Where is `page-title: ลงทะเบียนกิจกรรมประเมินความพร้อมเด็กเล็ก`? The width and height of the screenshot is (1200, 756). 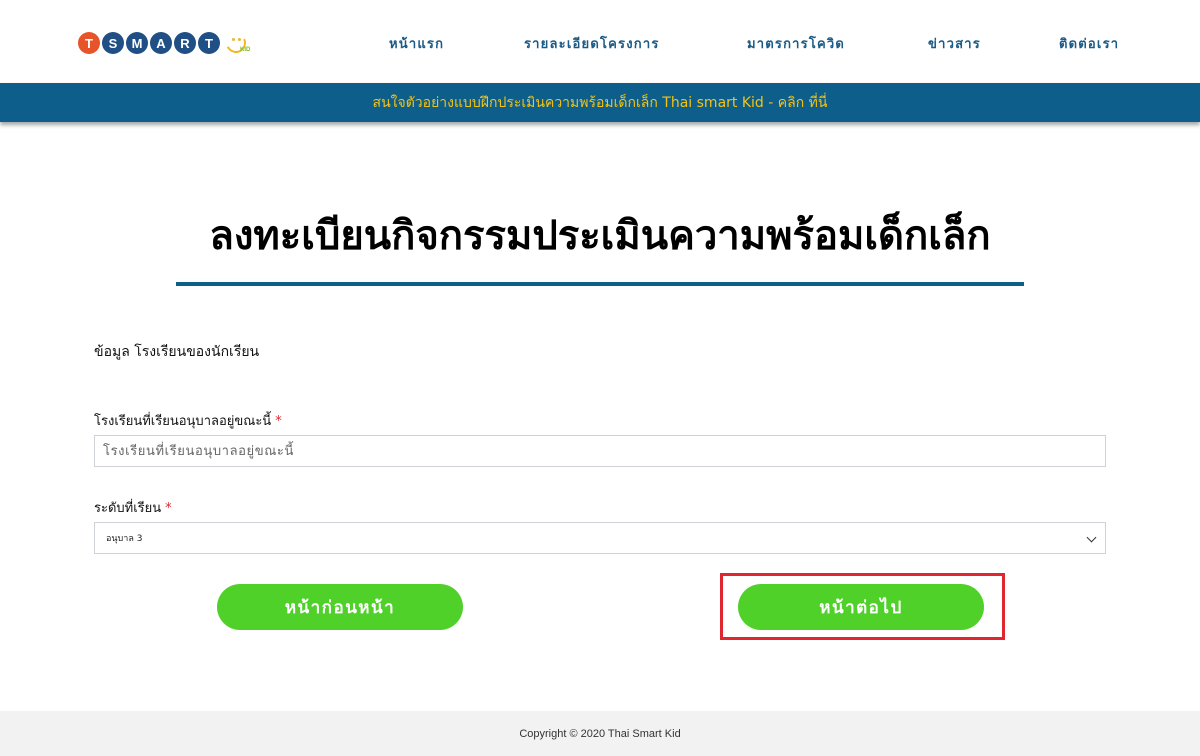
page-title: ลงทะเบียนกิจกรรมประเมินความพร้อมเด็กเล็ก is located at coordinates (600, 236).